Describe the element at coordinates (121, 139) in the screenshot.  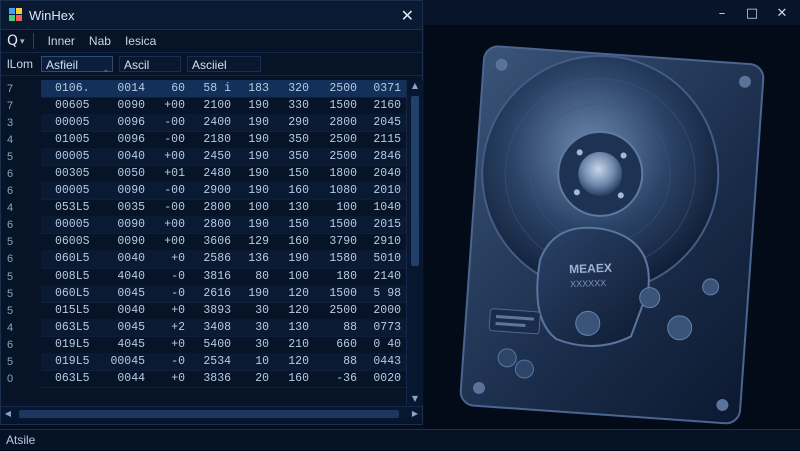
I see `table-cell: 0096` at that location.